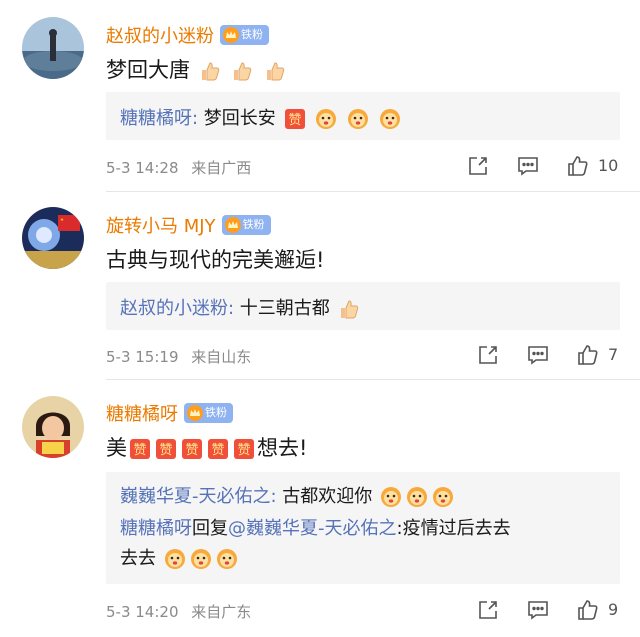  I want to click on comment-meta: 5-3 14:28 来自广西, so click(178, 167).